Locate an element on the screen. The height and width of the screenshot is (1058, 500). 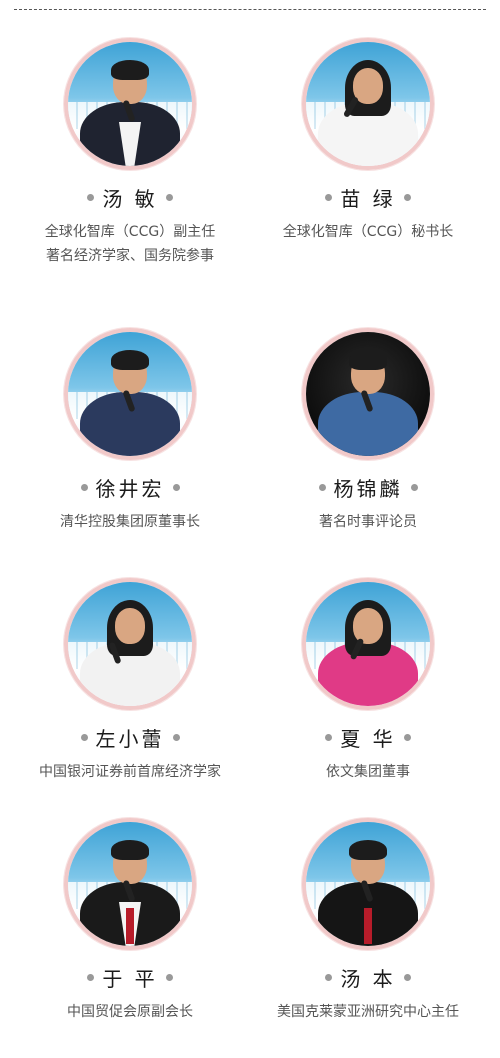
speaker-title: 全球化智库（CCG）秘书长 is located at coordinates (368, 232).